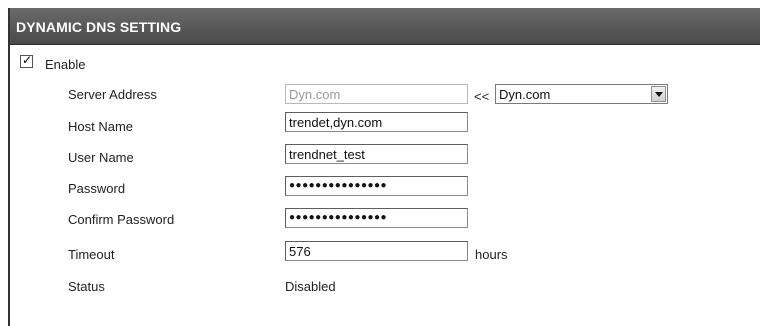 The height and width of the screenshot is (326, 760). I want to click on password-label: Password, so click(97, 188).